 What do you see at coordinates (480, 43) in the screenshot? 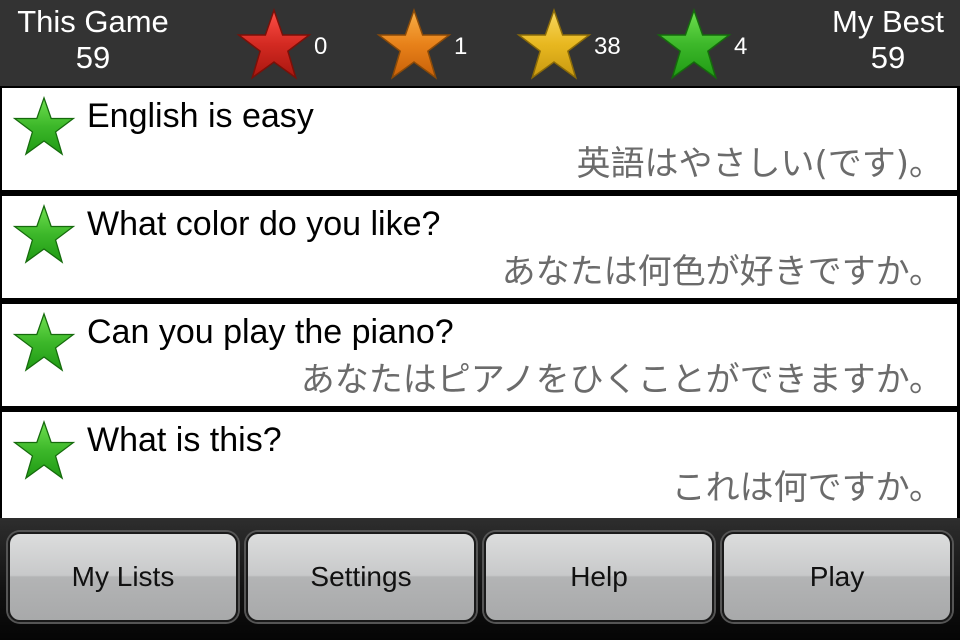
I see `score-header: This Game 59 0 1 38 4 My Best 59` at bounding box center [480, 43].